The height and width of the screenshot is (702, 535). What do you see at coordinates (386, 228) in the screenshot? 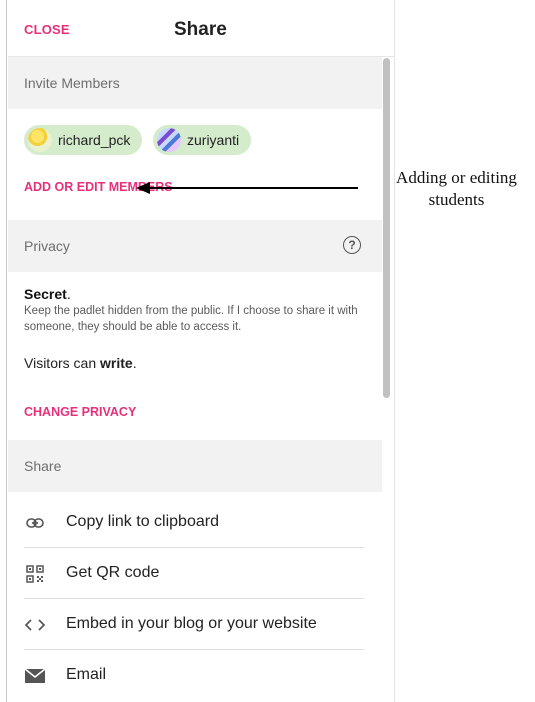
I see `scrollbar` at bounding box center [386, 228].